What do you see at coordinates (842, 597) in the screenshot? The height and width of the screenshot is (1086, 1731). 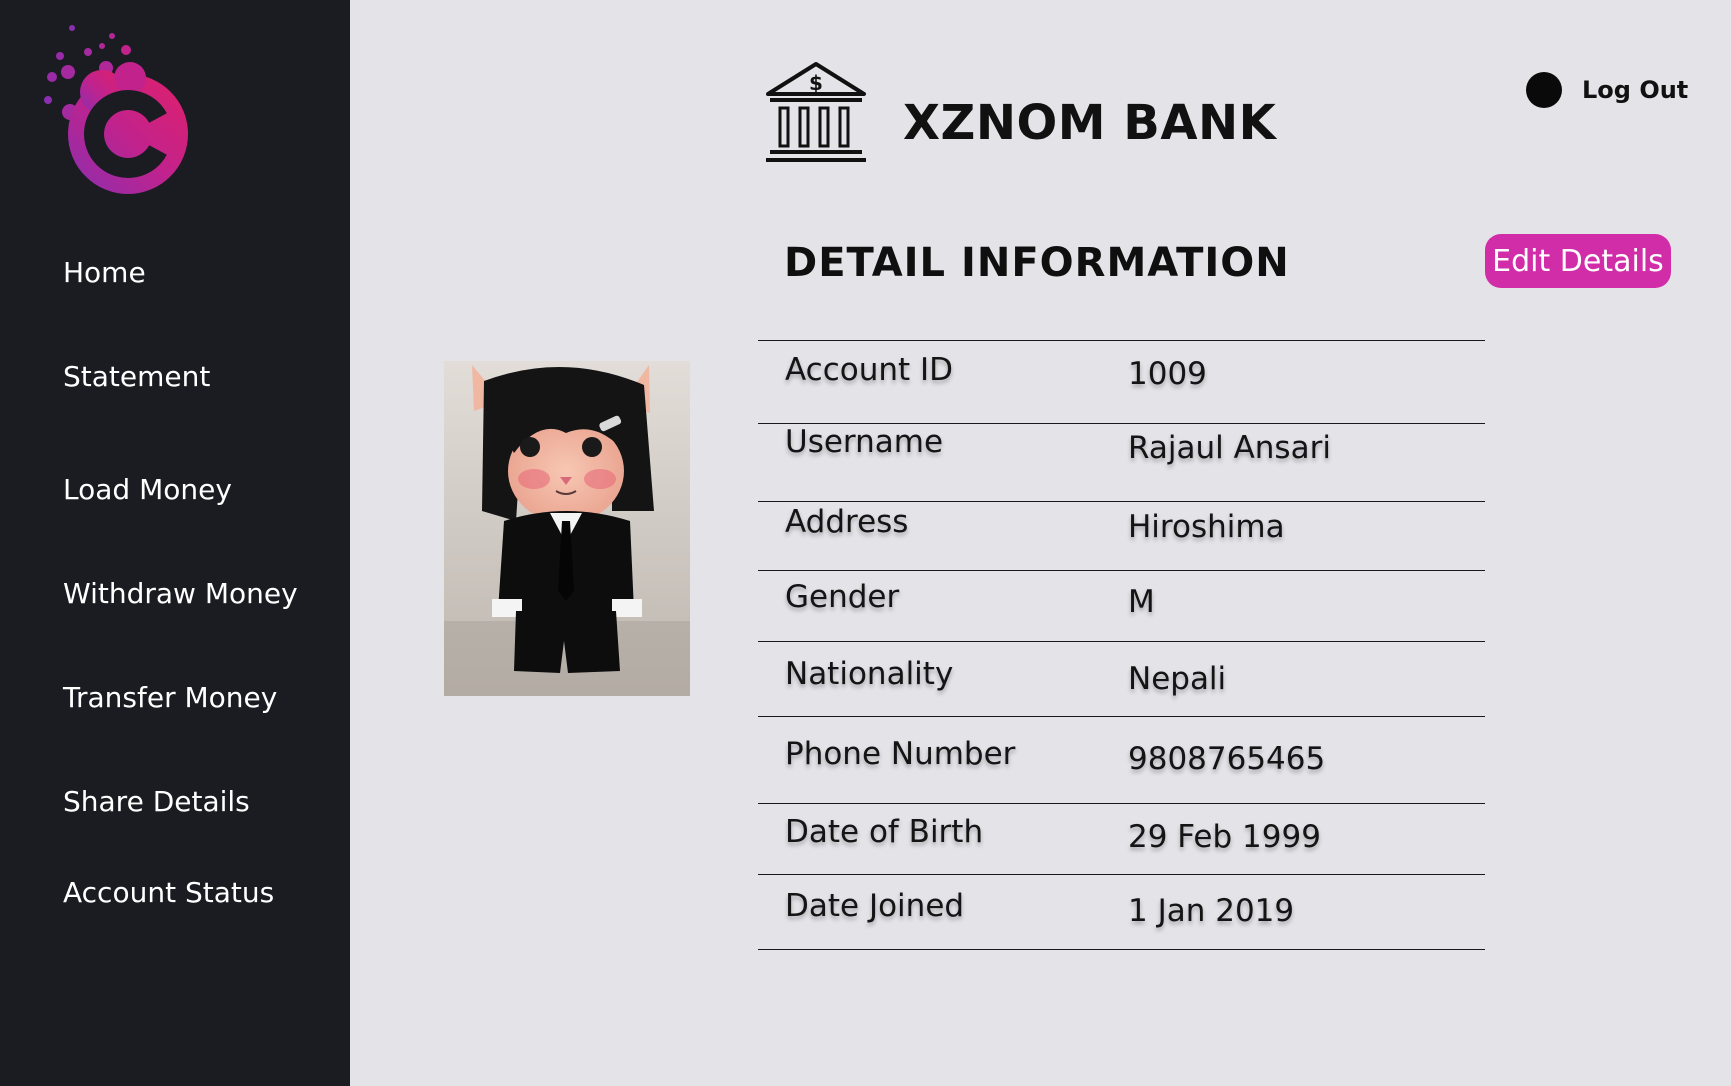 I see `row-label-gender: Gender` at bounding box center [842, 597].